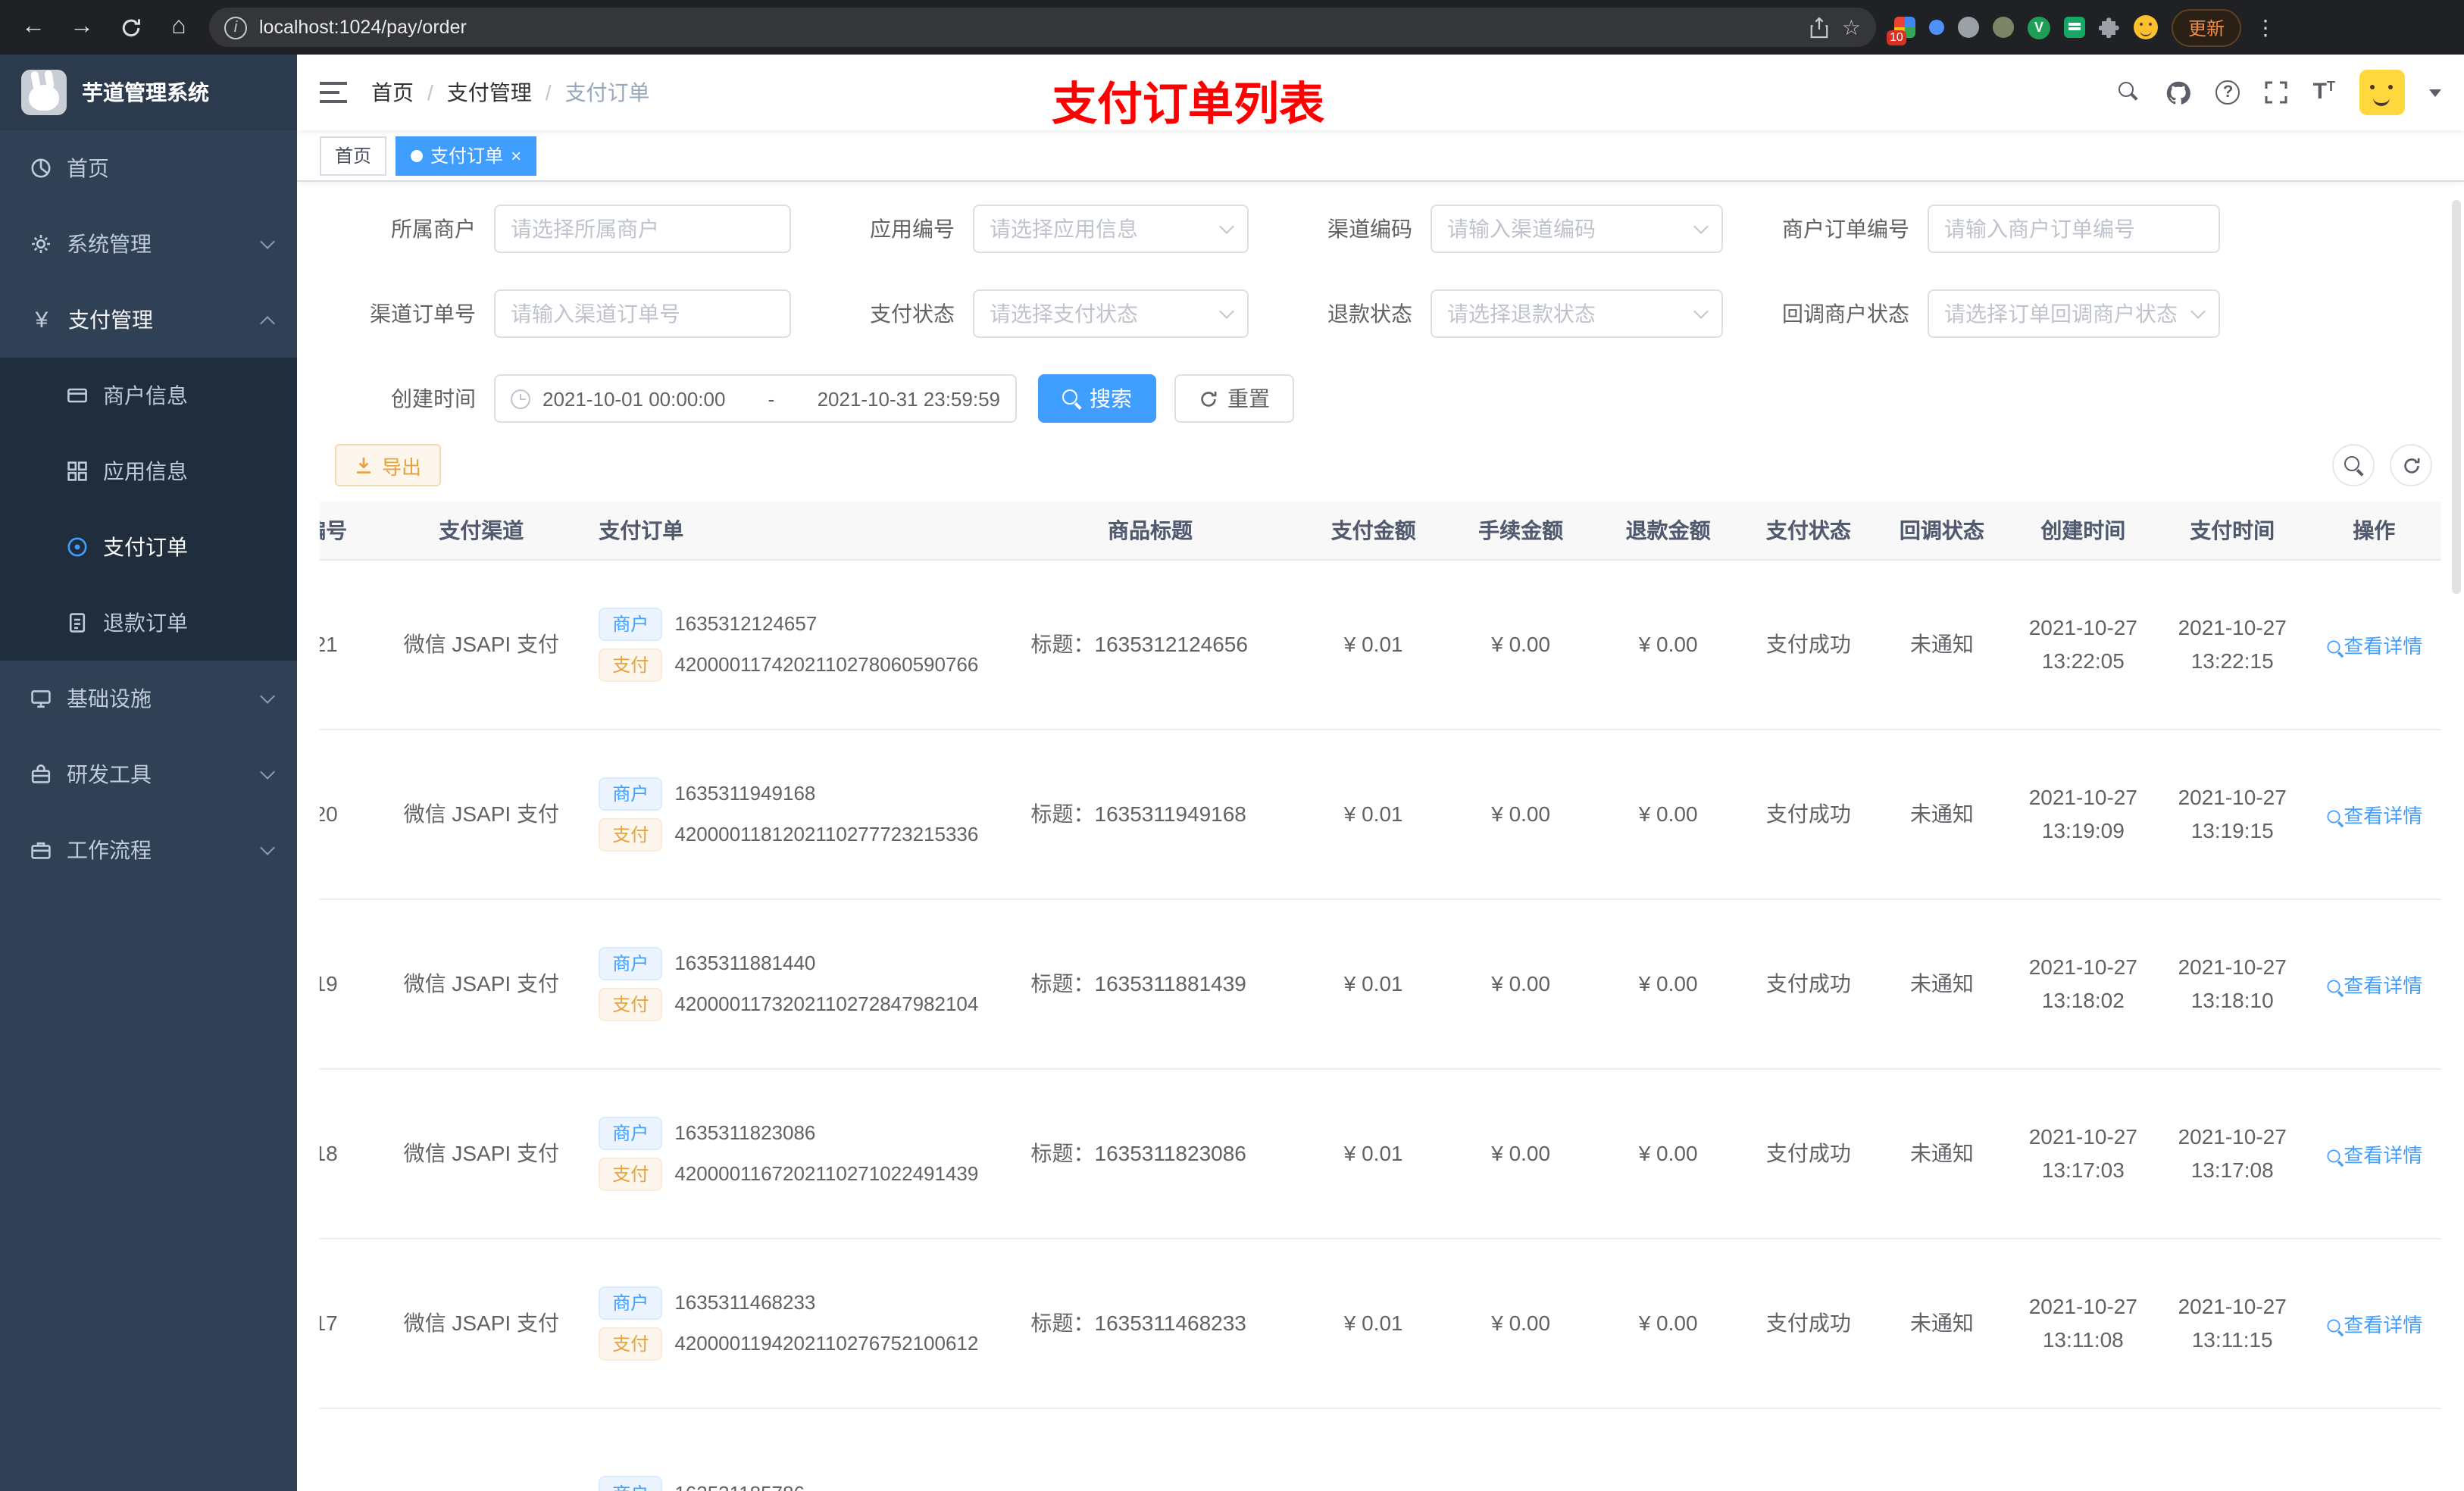 This screenshot has width=2464, height=1491. I want to click on cell-id: 18, so click(345, 1153).